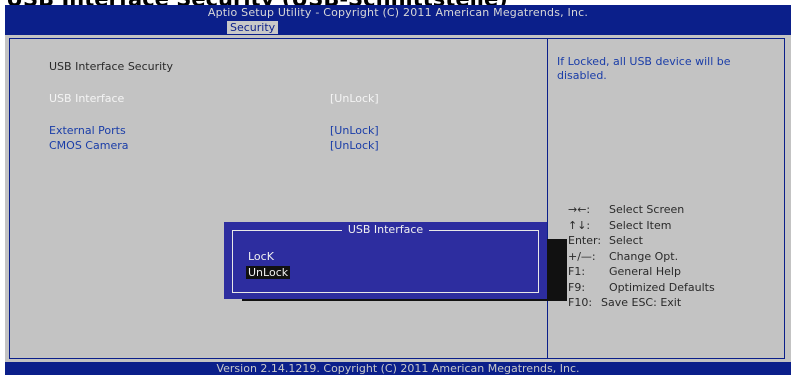 This screenshot has height=375, width=795. What do you see at coordinates (647, 209) in the screenshot?
I see `key-description: Select Screen` at bounding box center [647, 209].